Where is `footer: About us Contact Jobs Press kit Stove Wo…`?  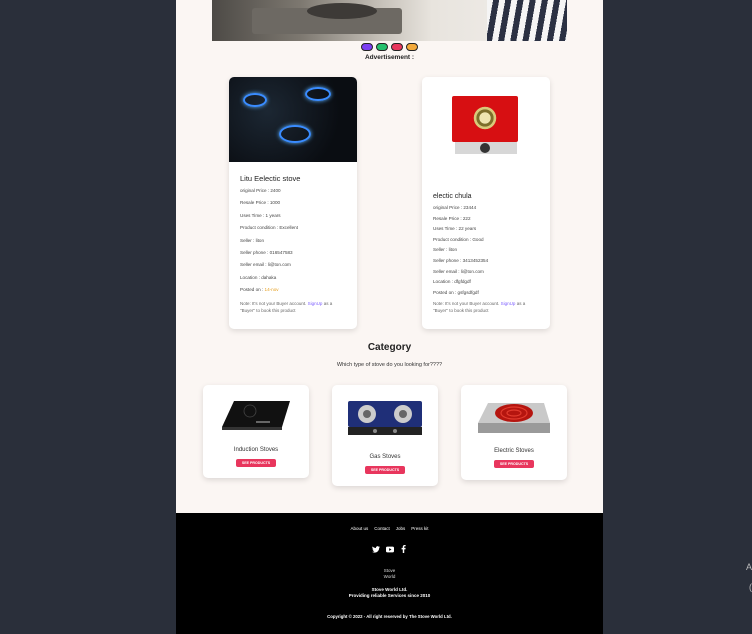
footer: About us Contact Jobs Press kit Stove Wo… is located at coordinates (389, 573).